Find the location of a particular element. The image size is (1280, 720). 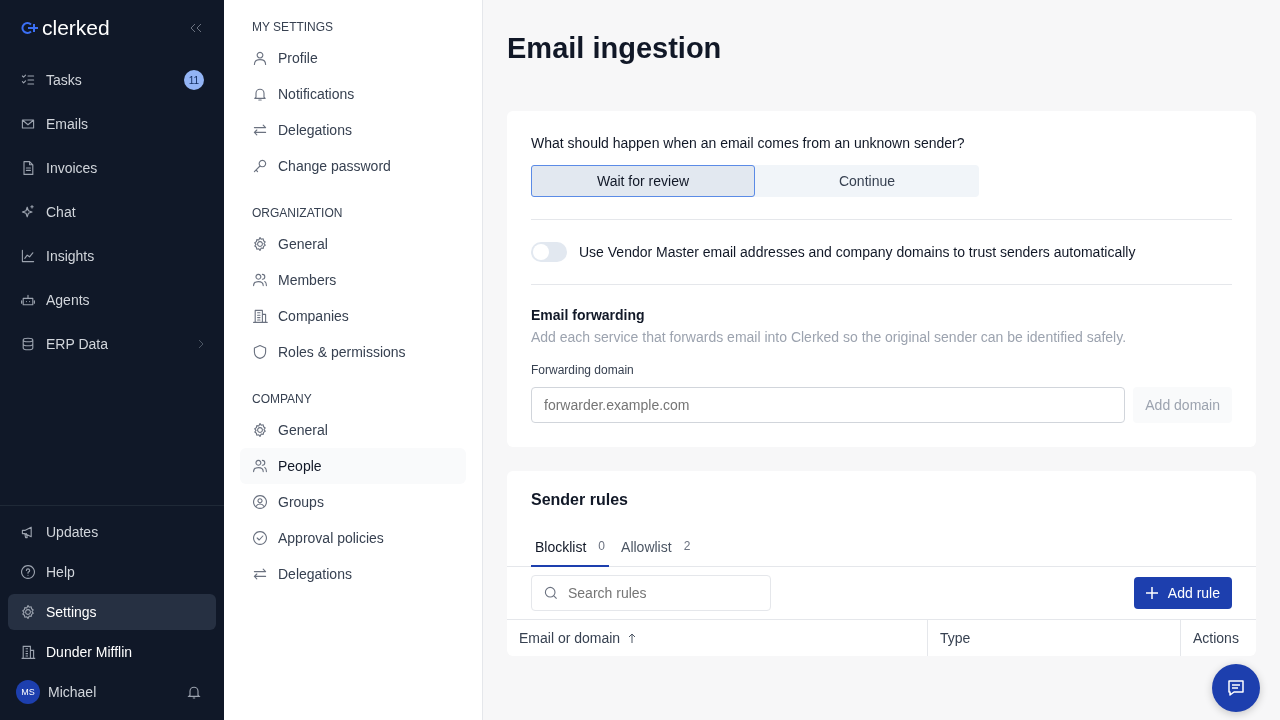

sidebar-item: Emails is located at coordinates (112, 124).